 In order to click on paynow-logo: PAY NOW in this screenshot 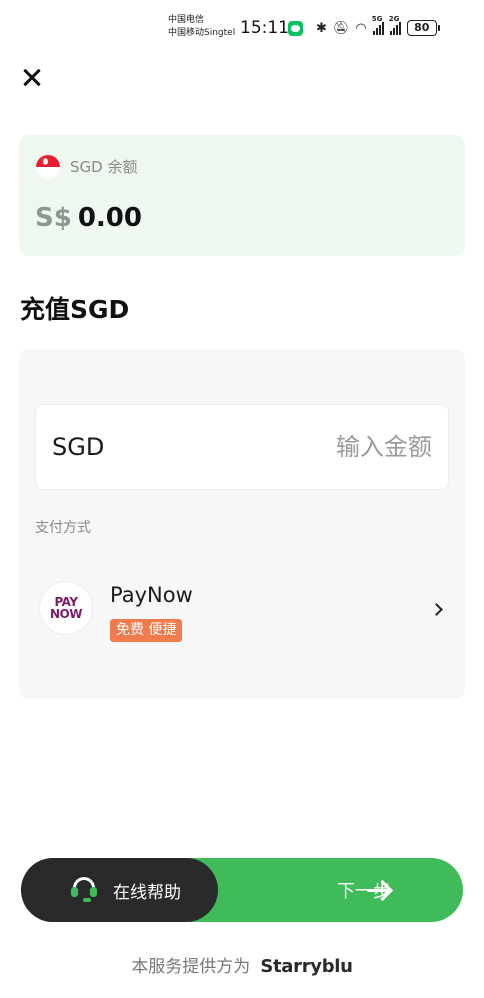, I will do `click(66, 608)`.